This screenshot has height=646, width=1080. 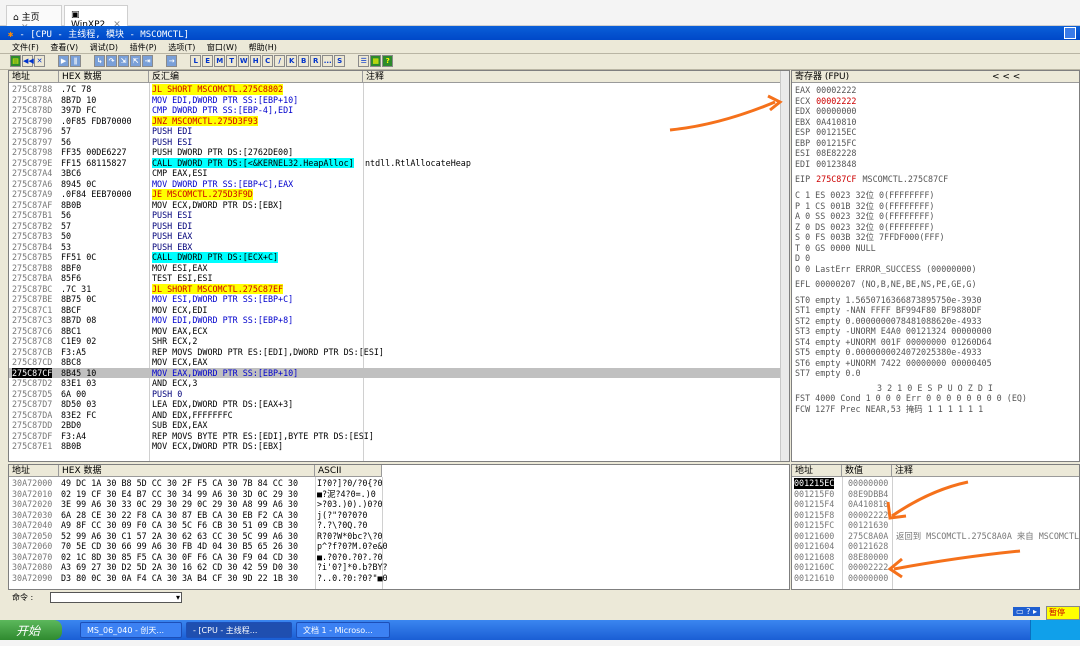 What do you see at coordinates (825, 122) in the screenshot?
I see `register-line: EBX 0A410810` at bounding box center [825, 122].